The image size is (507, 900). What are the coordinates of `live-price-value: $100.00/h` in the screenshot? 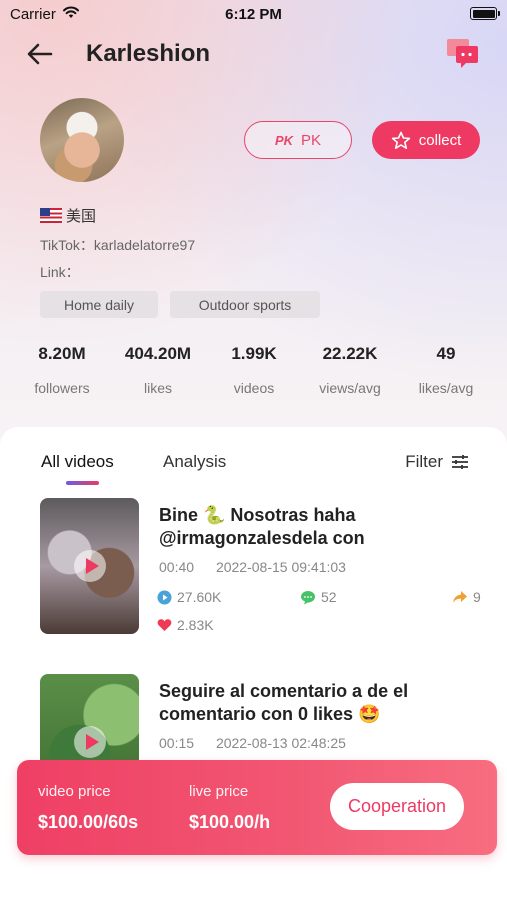 It's located at (230, 822).